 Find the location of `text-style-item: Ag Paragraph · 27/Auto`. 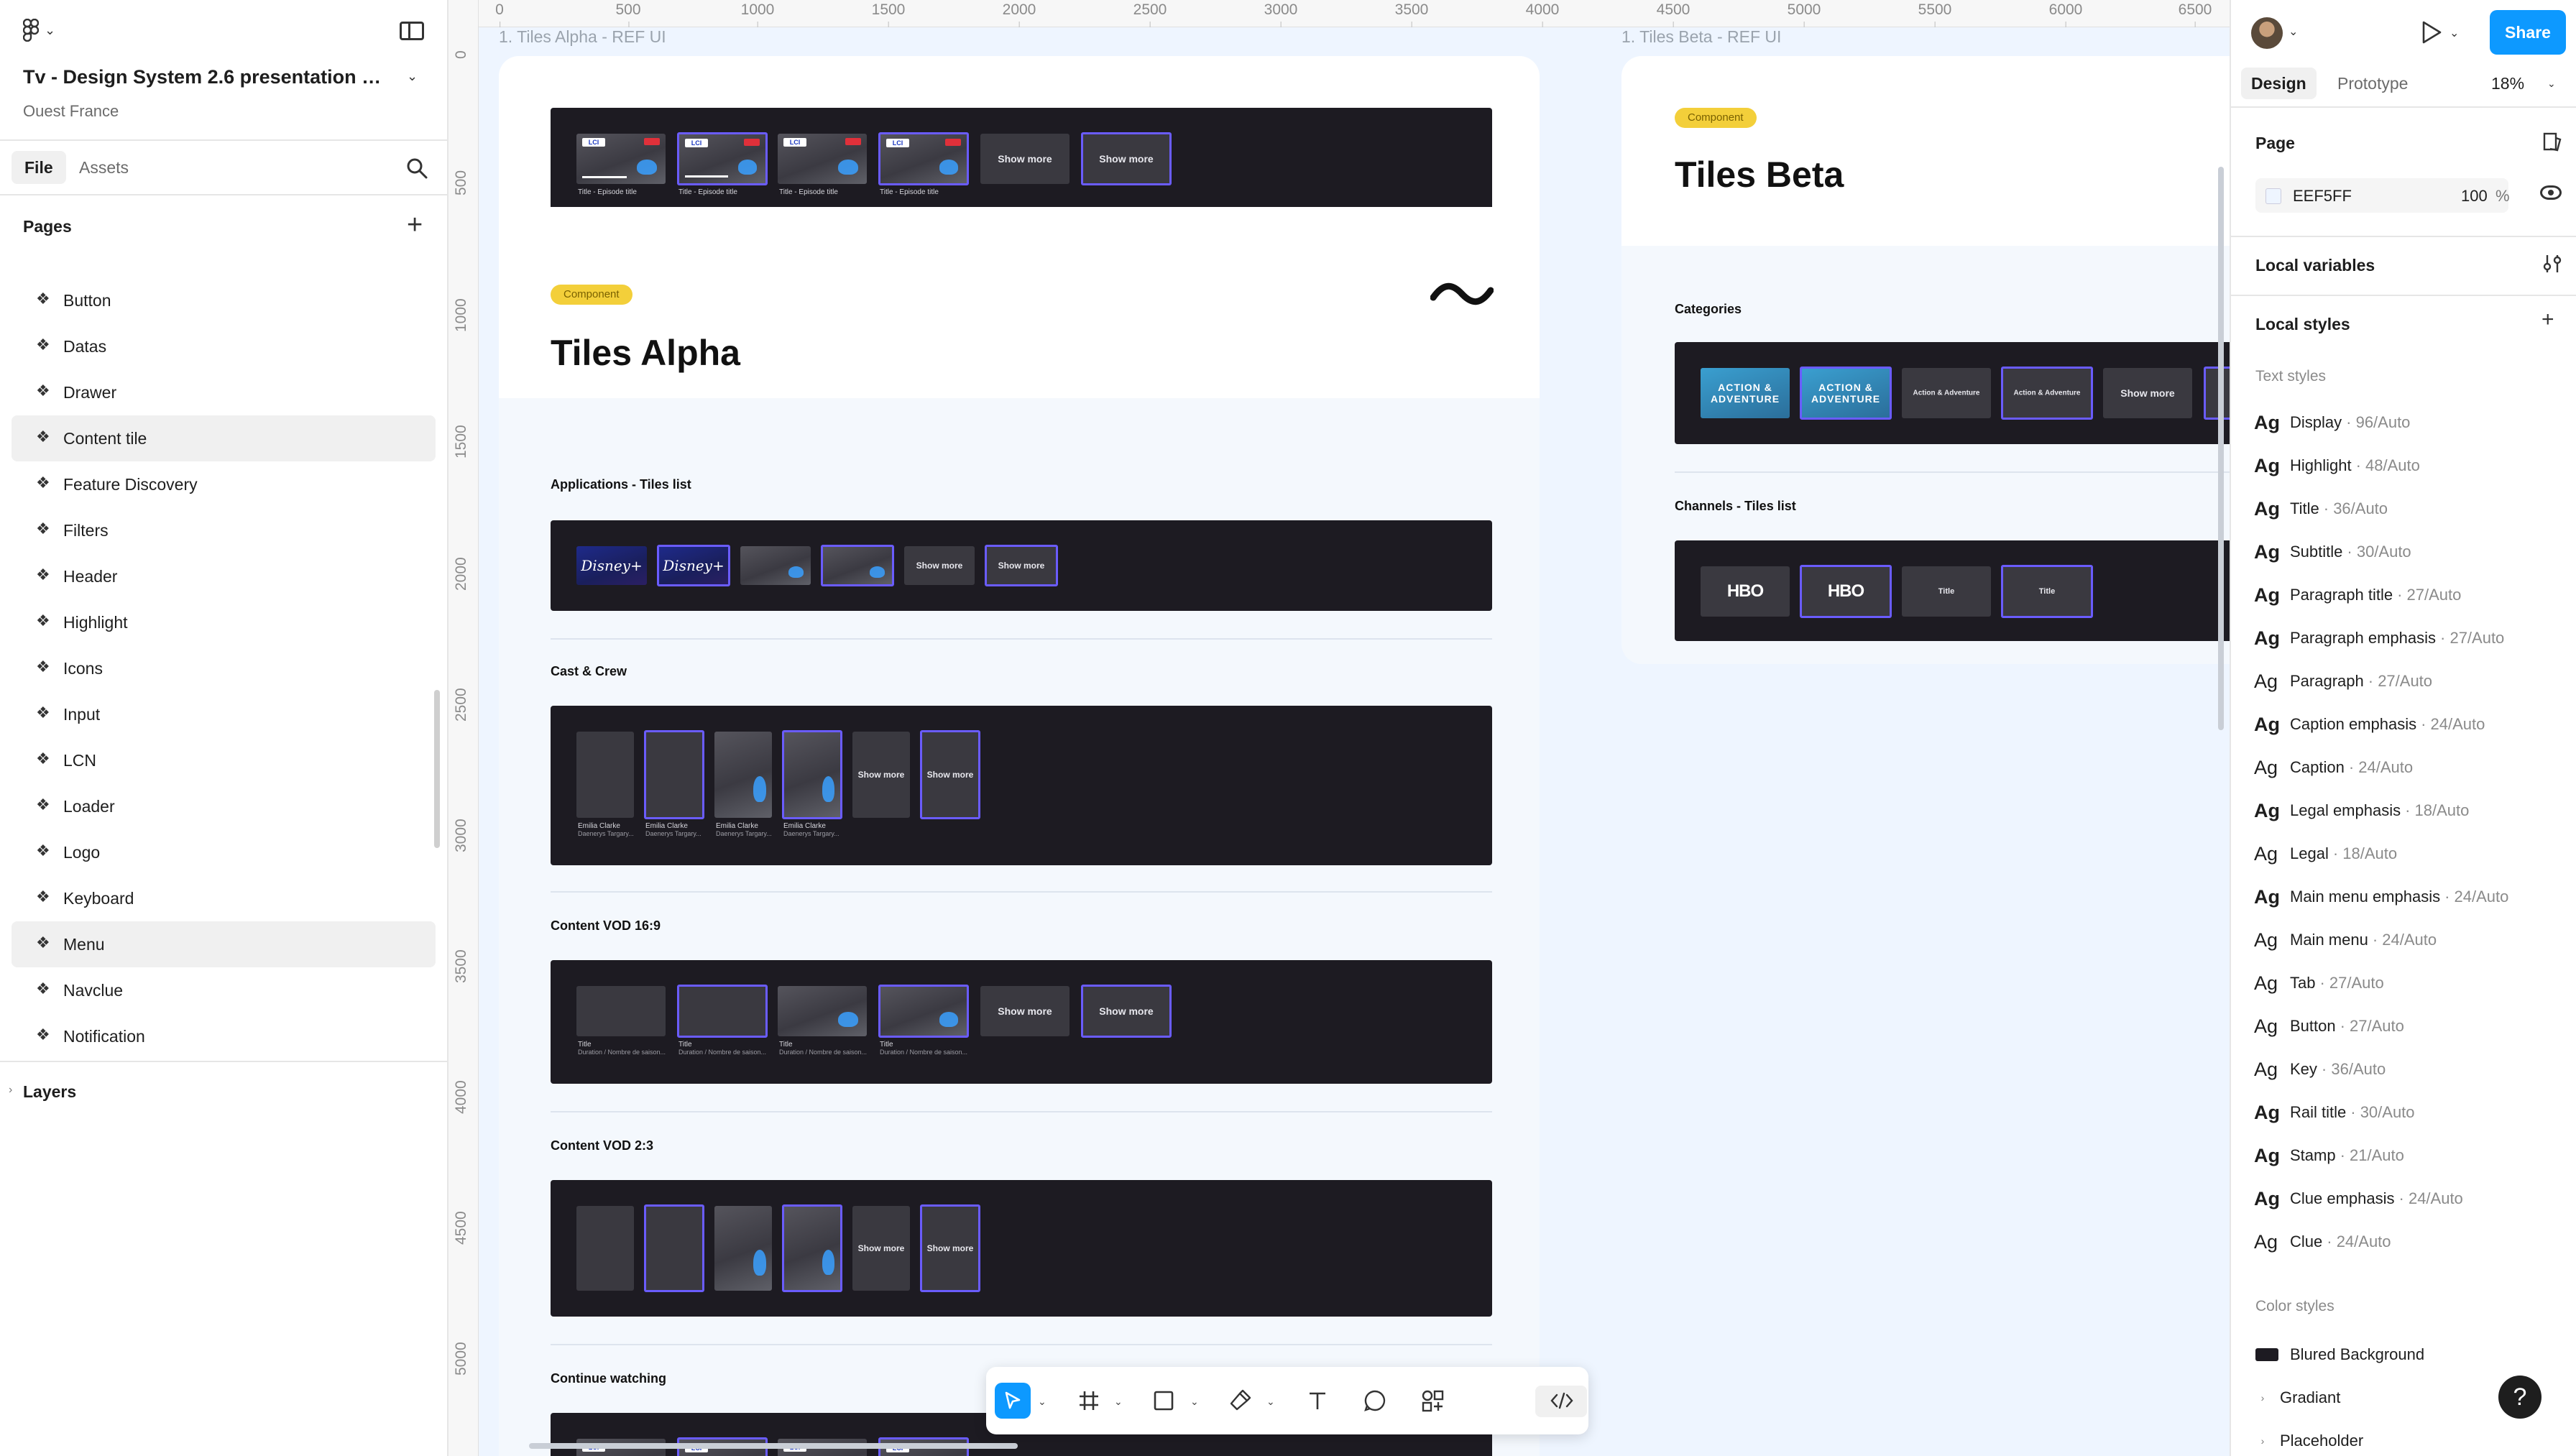

text-style-item: Ag Paragraph · 27/Auto is located at coordinates (2408, 681).